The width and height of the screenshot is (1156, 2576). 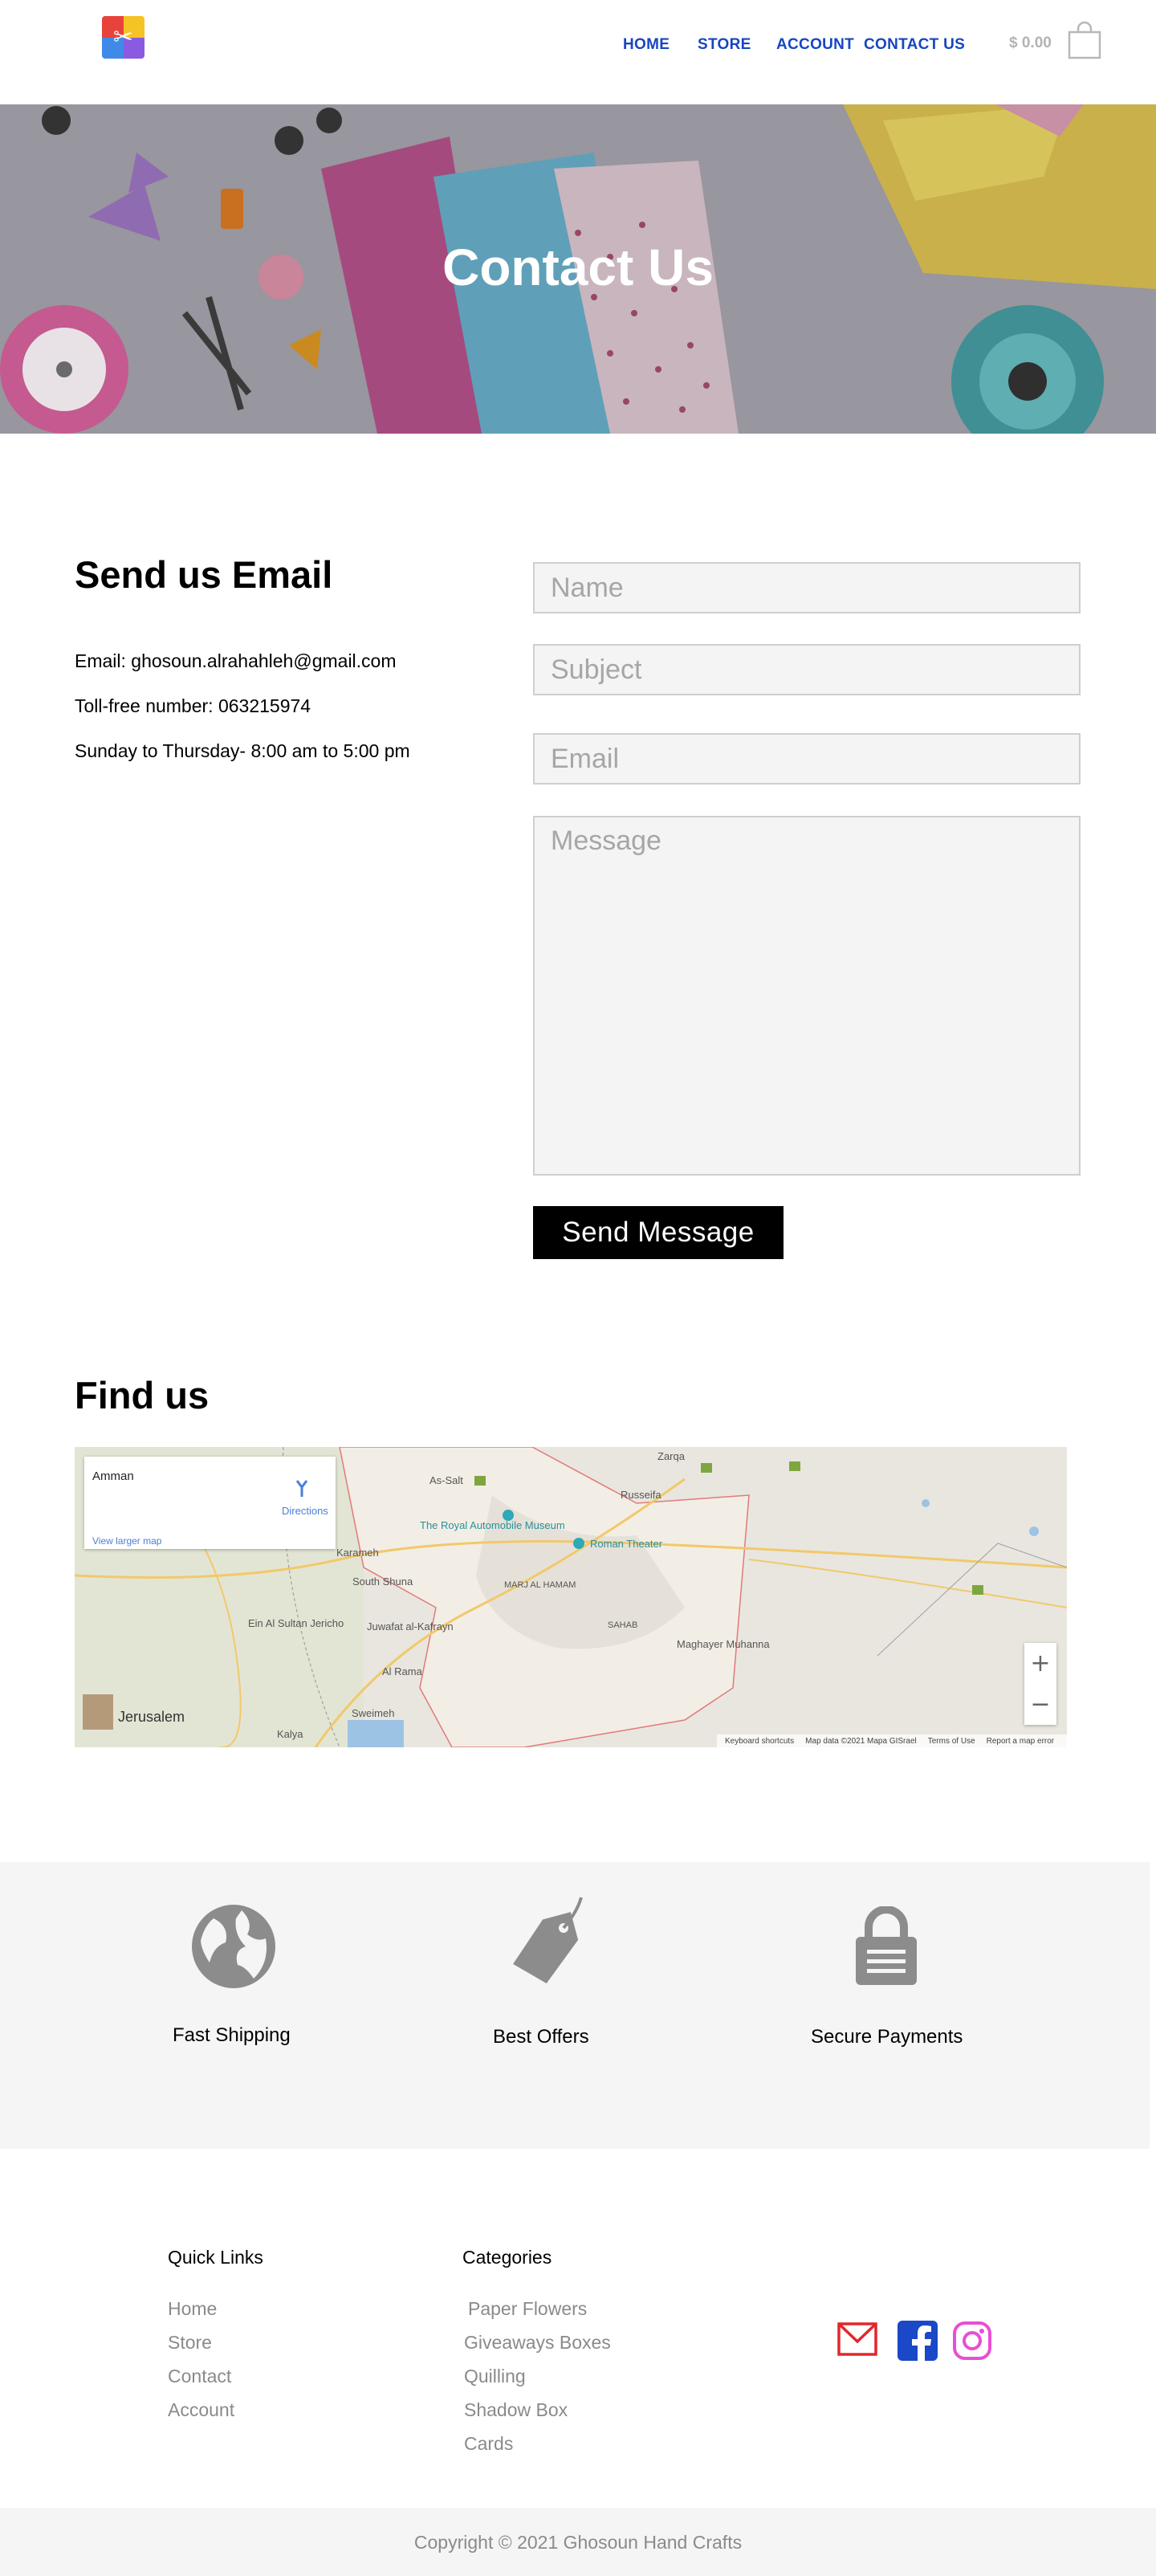 I want to click on globe-icon, so click(x=234, y=1946).